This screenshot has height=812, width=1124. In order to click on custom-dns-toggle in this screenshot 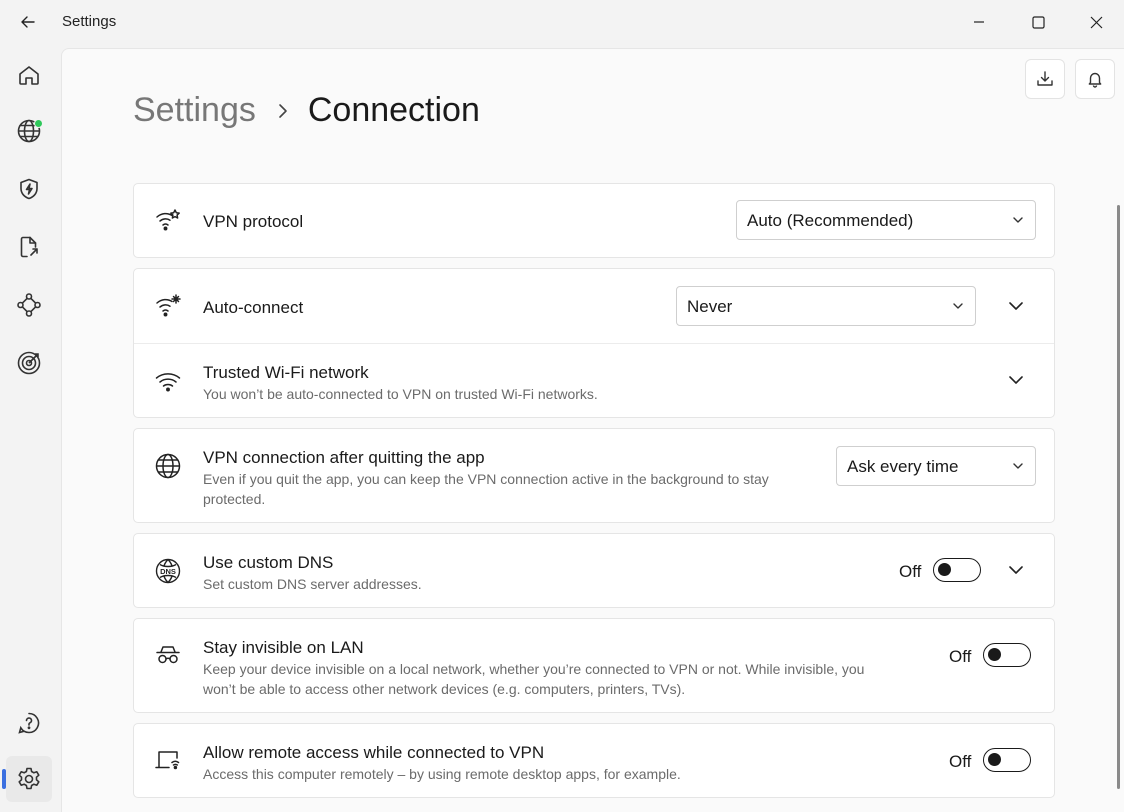, I will do `click(957, 570)`.